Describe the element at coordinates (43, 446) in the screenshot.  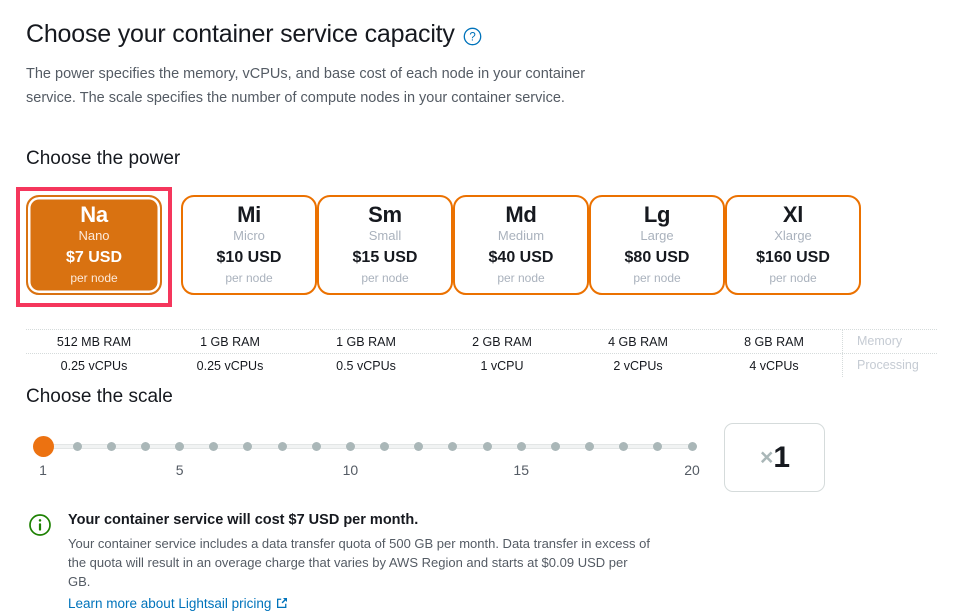
I see `slider-thumb` at that location.